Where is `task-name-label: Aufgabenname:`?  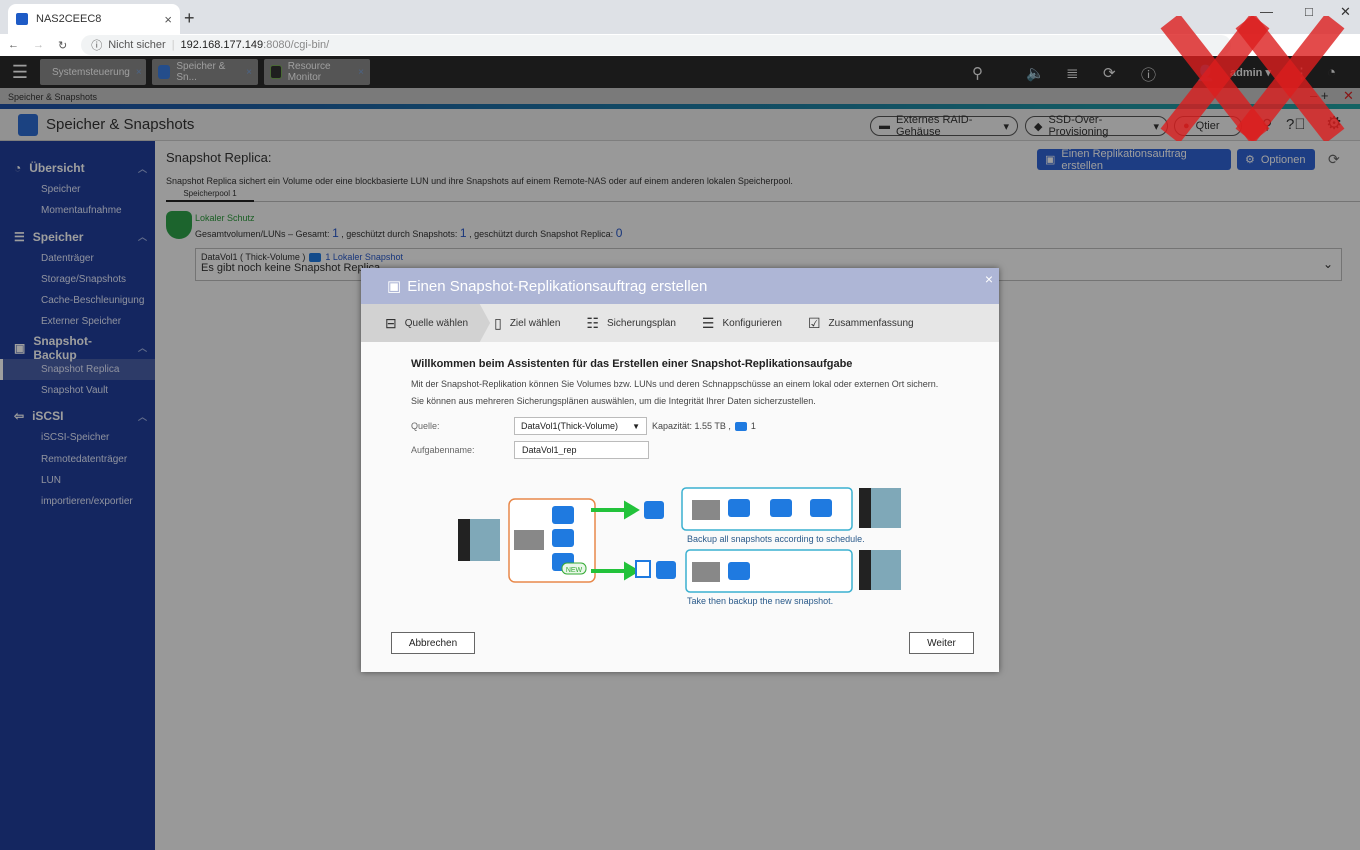 task-name-label: Aufgabenname: is located at coordinates (443, 450).